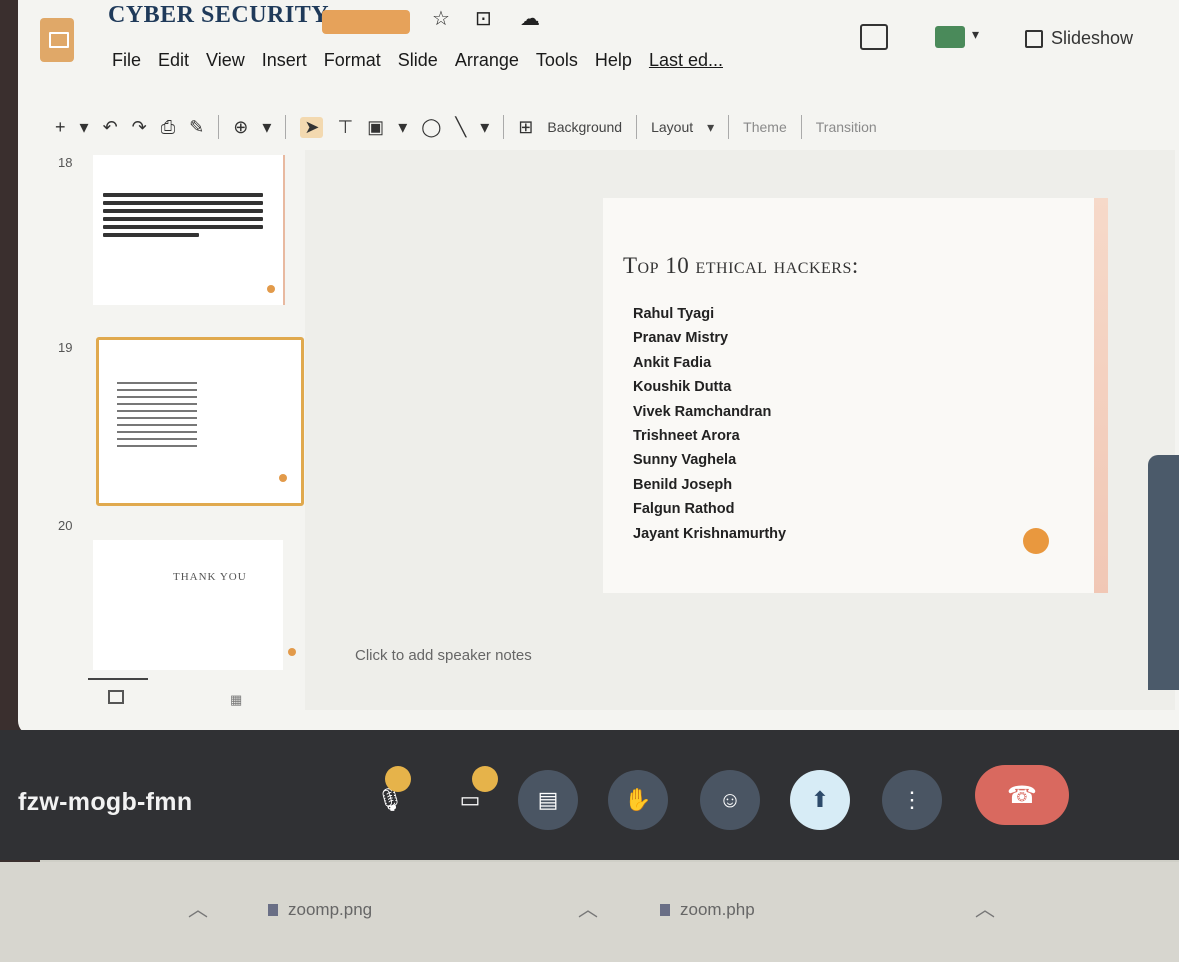 The width and height of the screenshot is (1179, 962). Describe the element at coordinates (683, 484) in the screenshot. I see `list-item: Benild Joseph` at that location.